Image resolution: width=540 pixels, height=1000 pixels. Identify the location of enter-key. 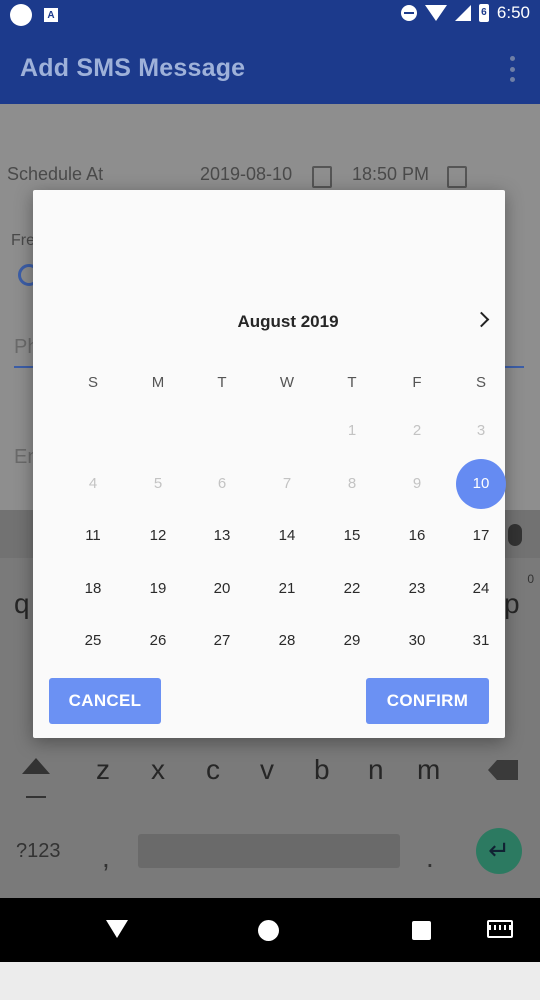
(499, 851).